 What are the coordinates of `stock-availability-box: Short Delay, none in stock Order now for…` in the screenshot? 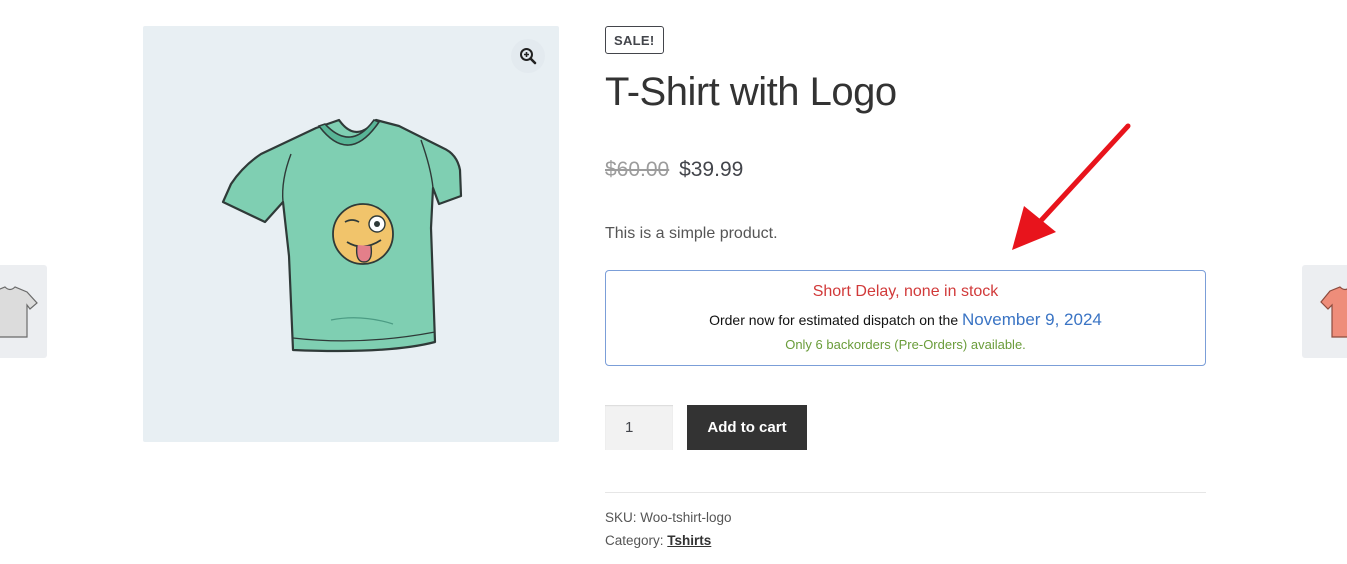 It's located at (905, 318).